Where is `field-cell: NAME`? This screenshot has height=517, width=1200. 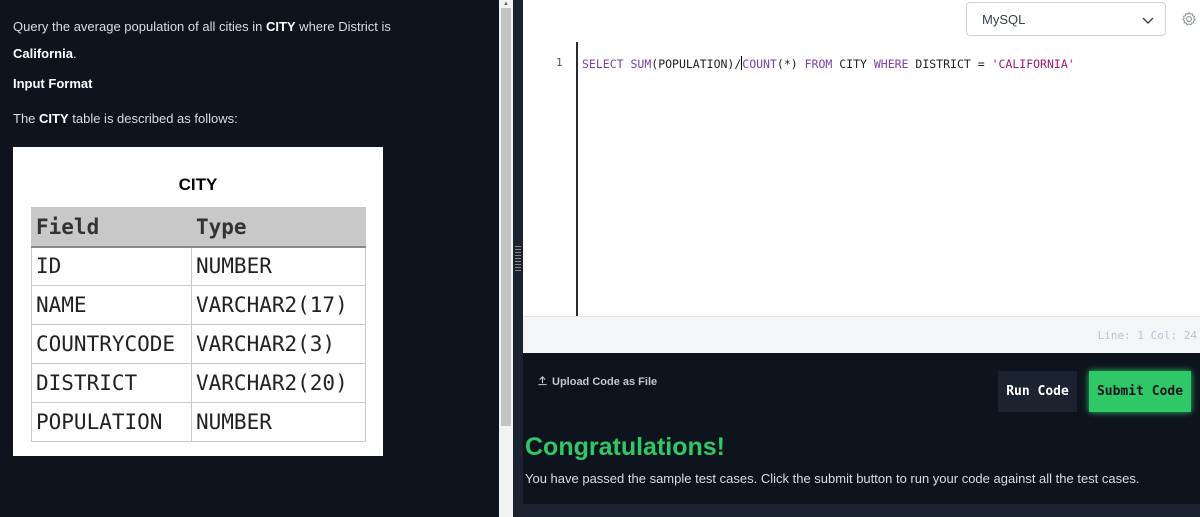
field-cell: NAME is located at coordinates (111, 305).